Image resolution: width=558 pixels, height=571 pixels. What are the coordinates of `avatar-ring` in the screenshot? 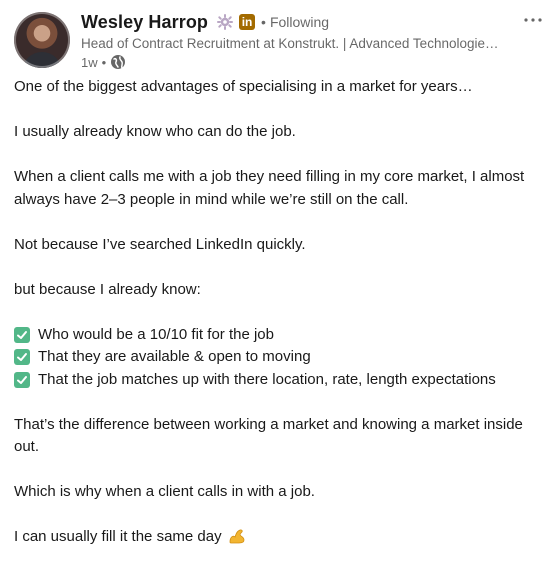 It's located at (42, 40).